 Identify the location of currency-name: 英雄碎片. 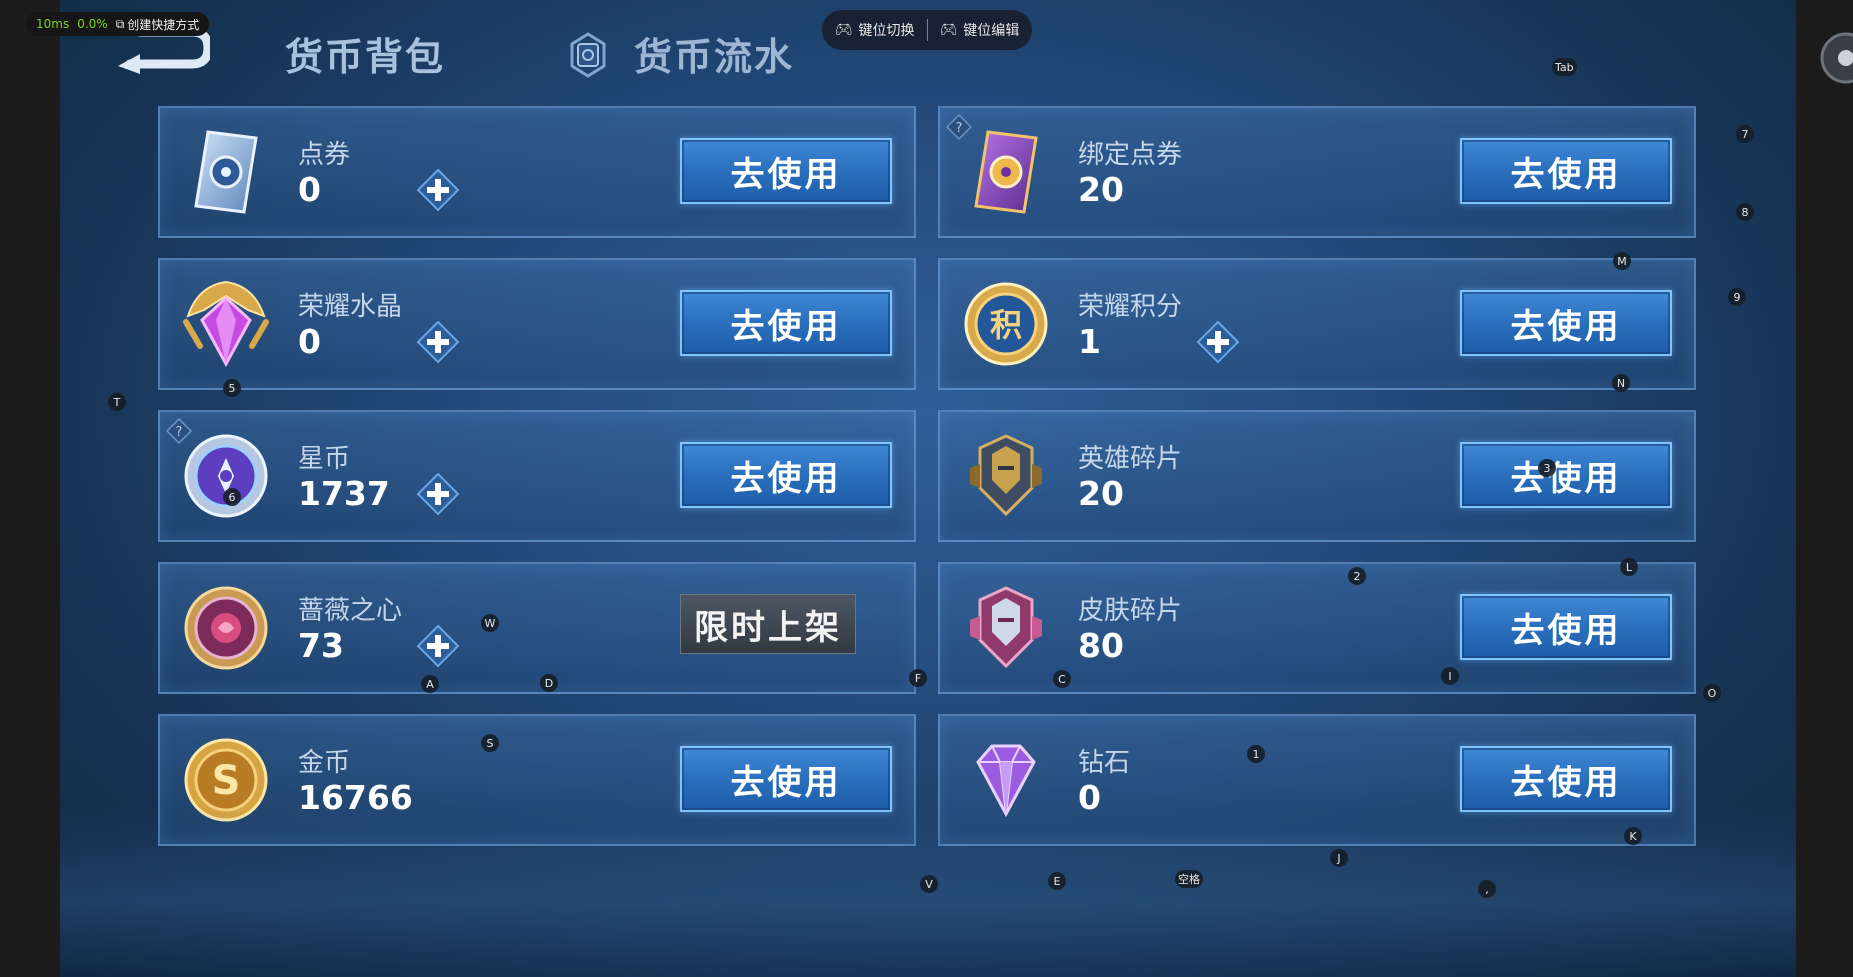
(1130, 459).